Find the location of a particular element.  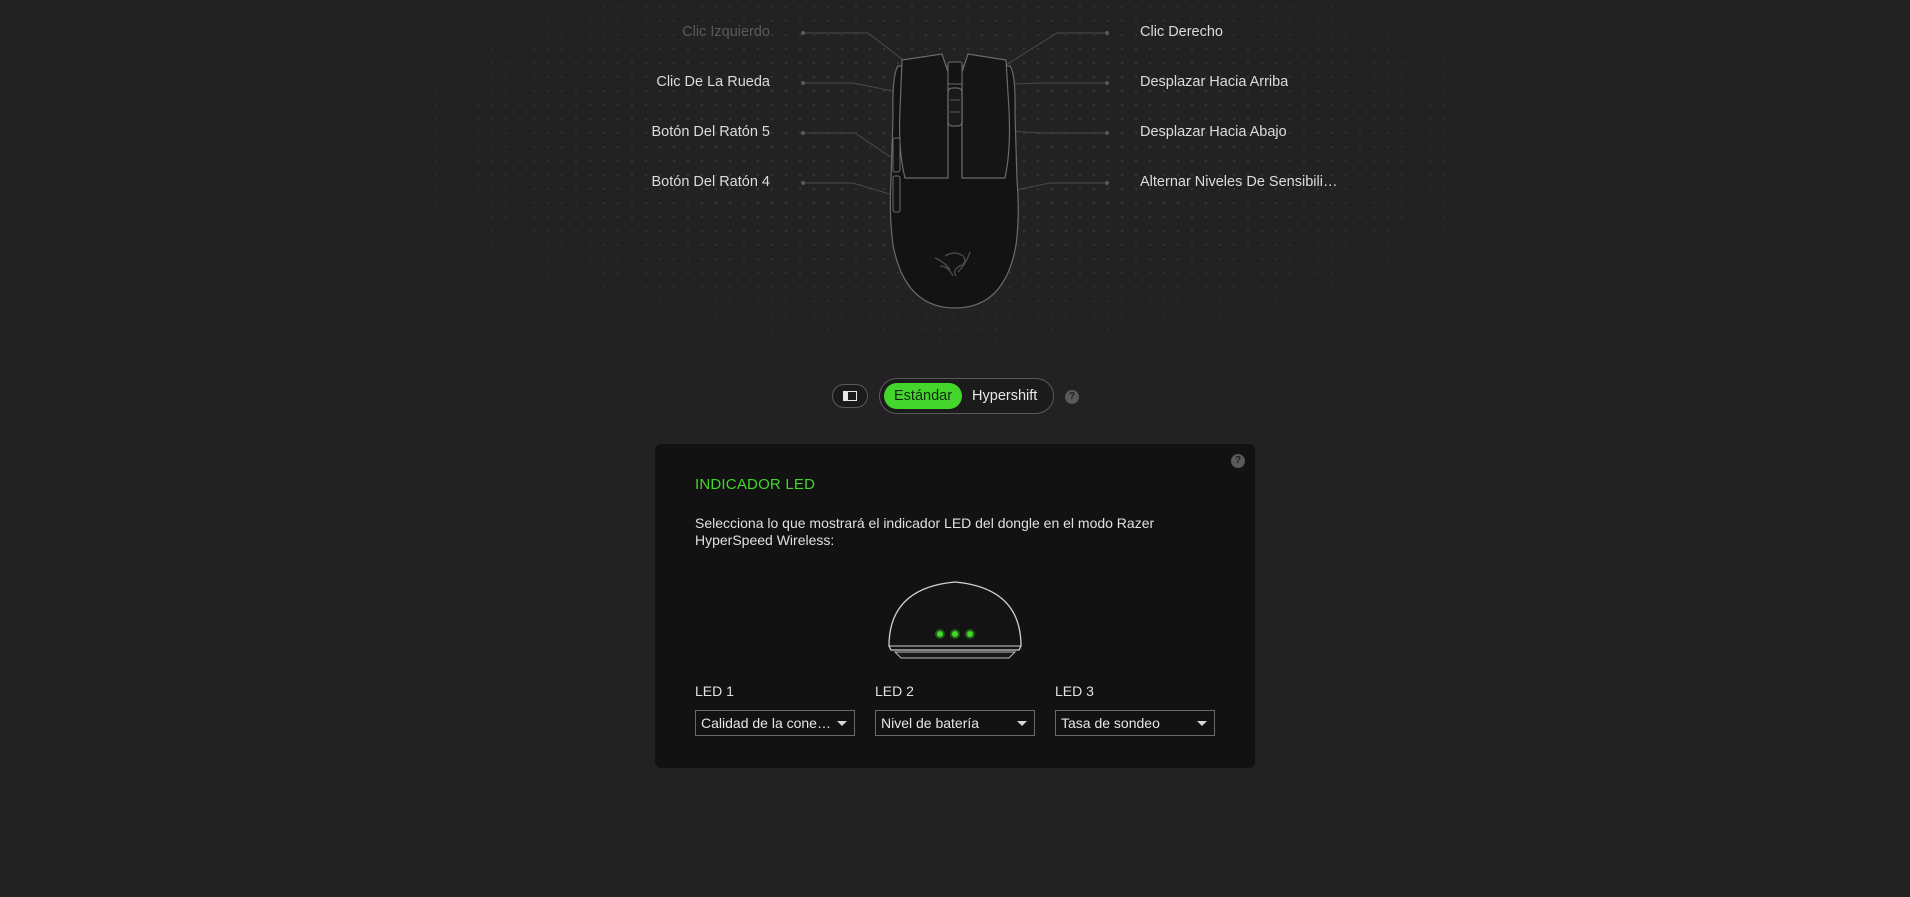

dongle-icon is located at coordinates (955, 620).